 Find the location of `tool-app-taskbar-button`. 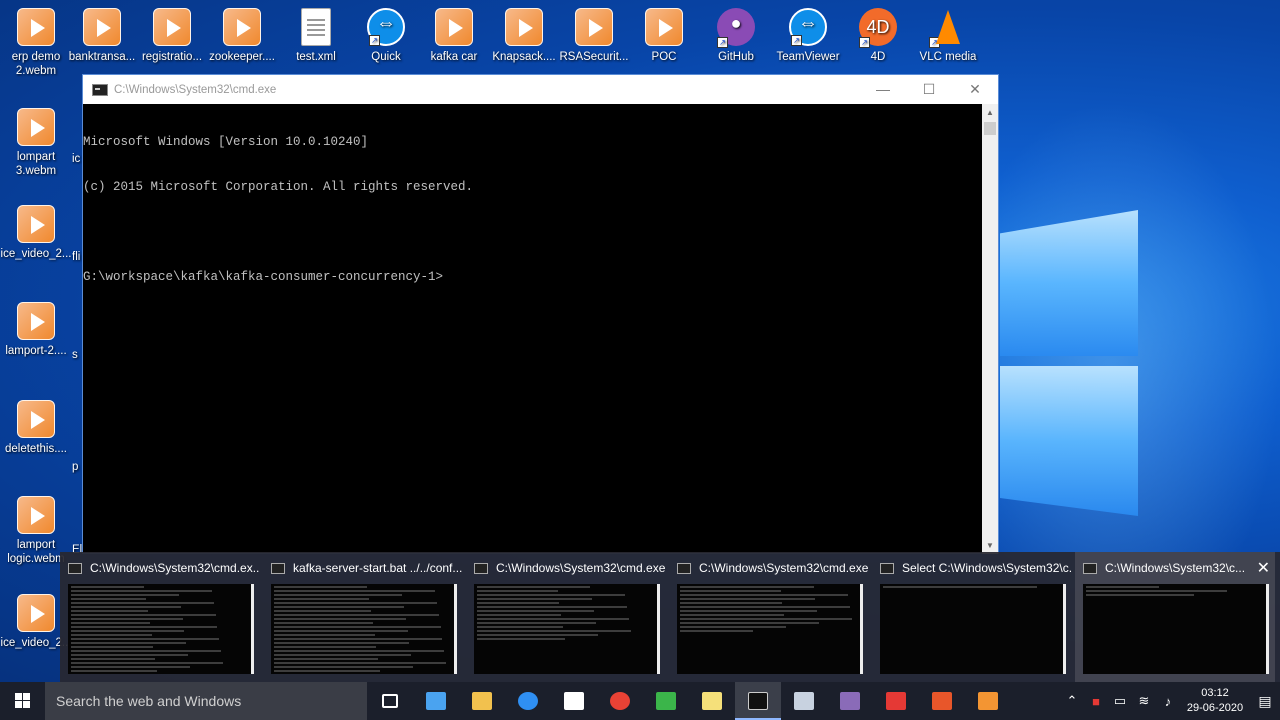

tool-app-taskbar-button is located at coordinates (850, 701).